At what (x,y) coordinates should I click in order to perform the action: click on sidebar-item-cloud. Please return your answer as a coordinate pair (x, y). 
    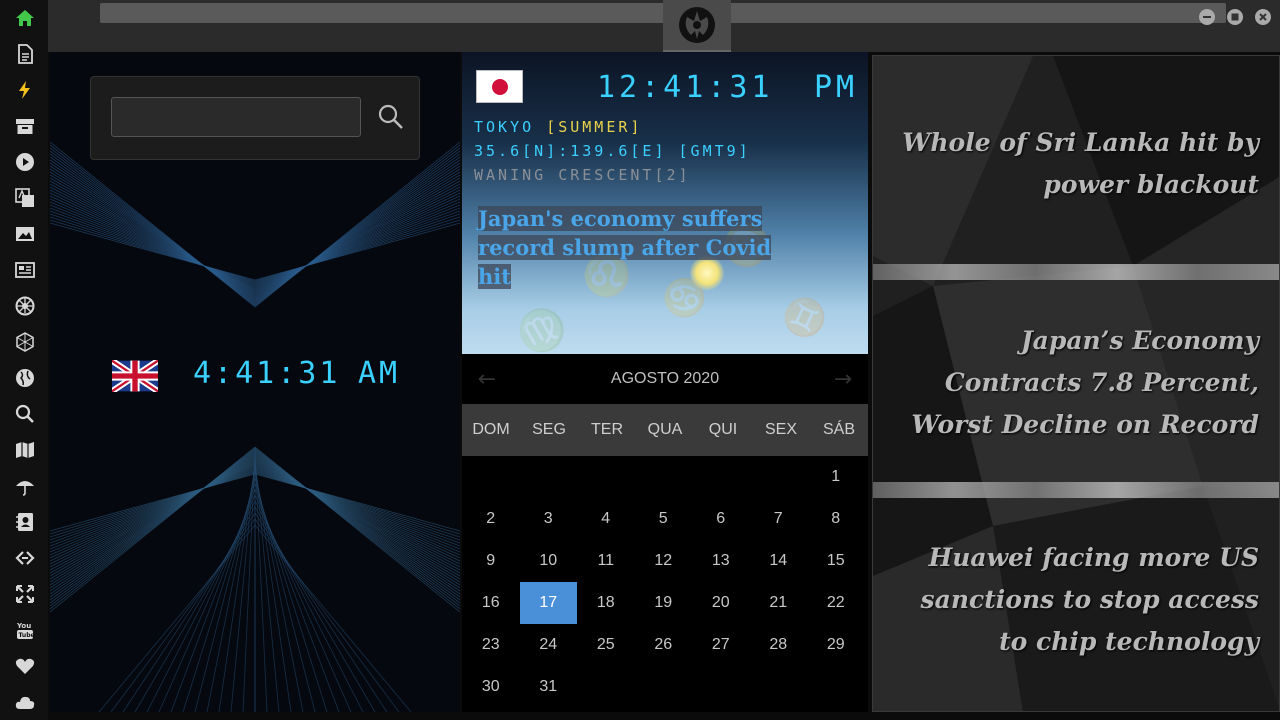
    Looking at the image, I should click on (25, 702).